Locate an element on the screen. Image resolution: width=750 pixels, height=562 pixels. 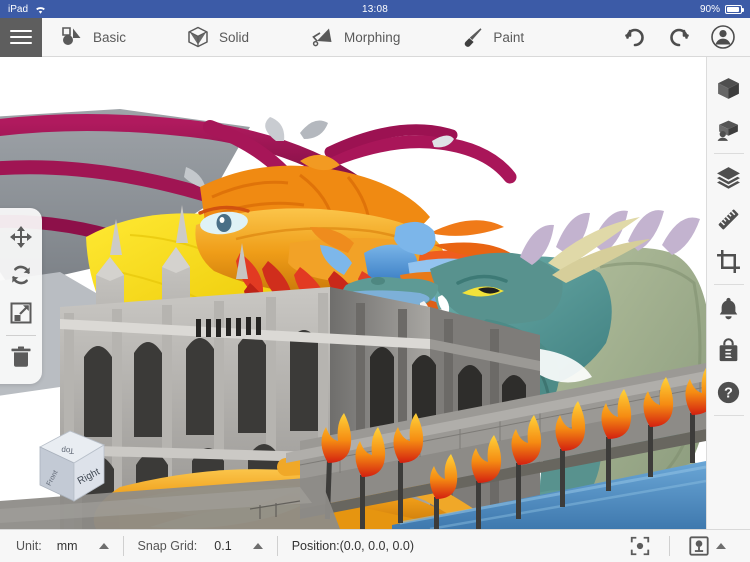
main-toolbar: Basic Solid Morphing Paint is located at coordinates (375, 37).